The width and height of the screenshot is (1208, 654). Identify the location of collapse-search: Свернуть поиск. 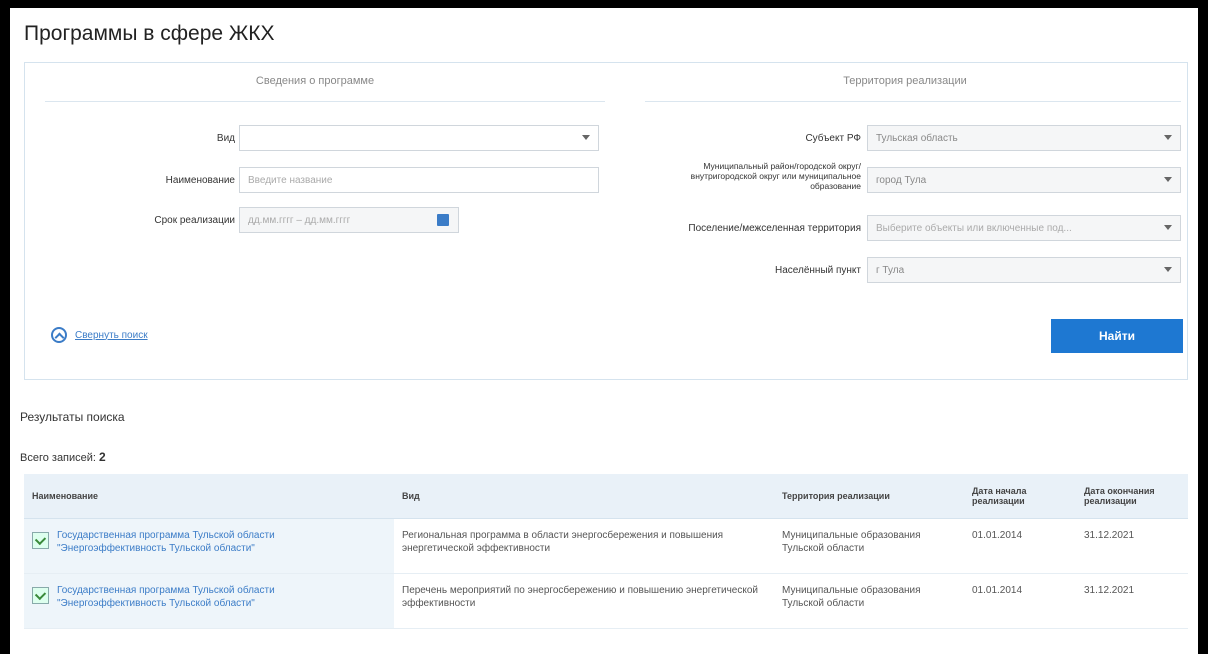
(99, 335).